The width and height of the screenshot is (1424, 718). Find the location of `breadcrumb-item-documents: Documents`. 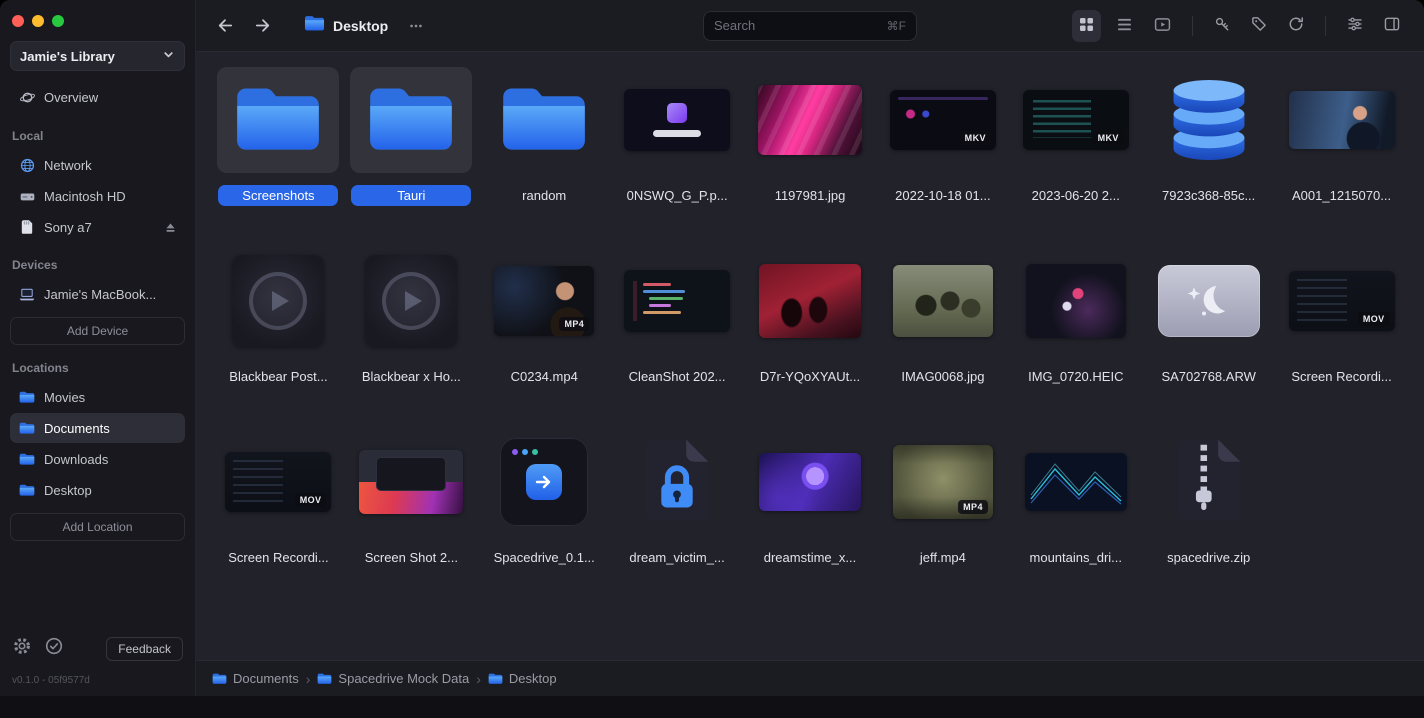

breadcrumb-item-documents: Documents is located at coordinates (255, 678).